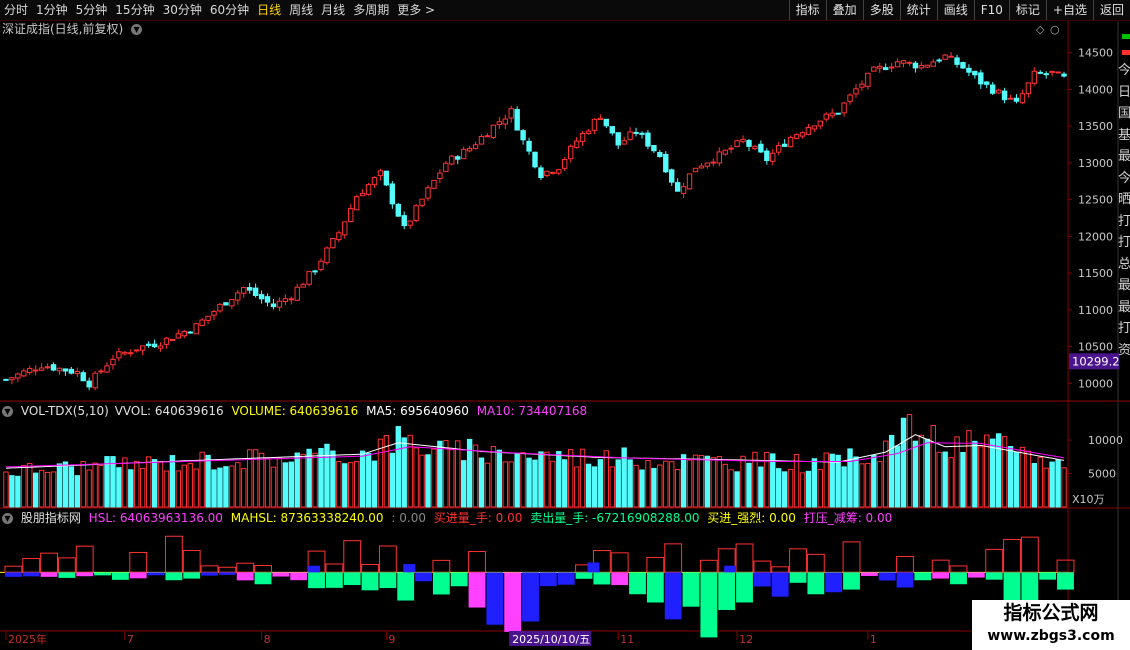 The image size is (1130, 650). I want to click on toolbar-button-6: 标记, so click(1027, 10).